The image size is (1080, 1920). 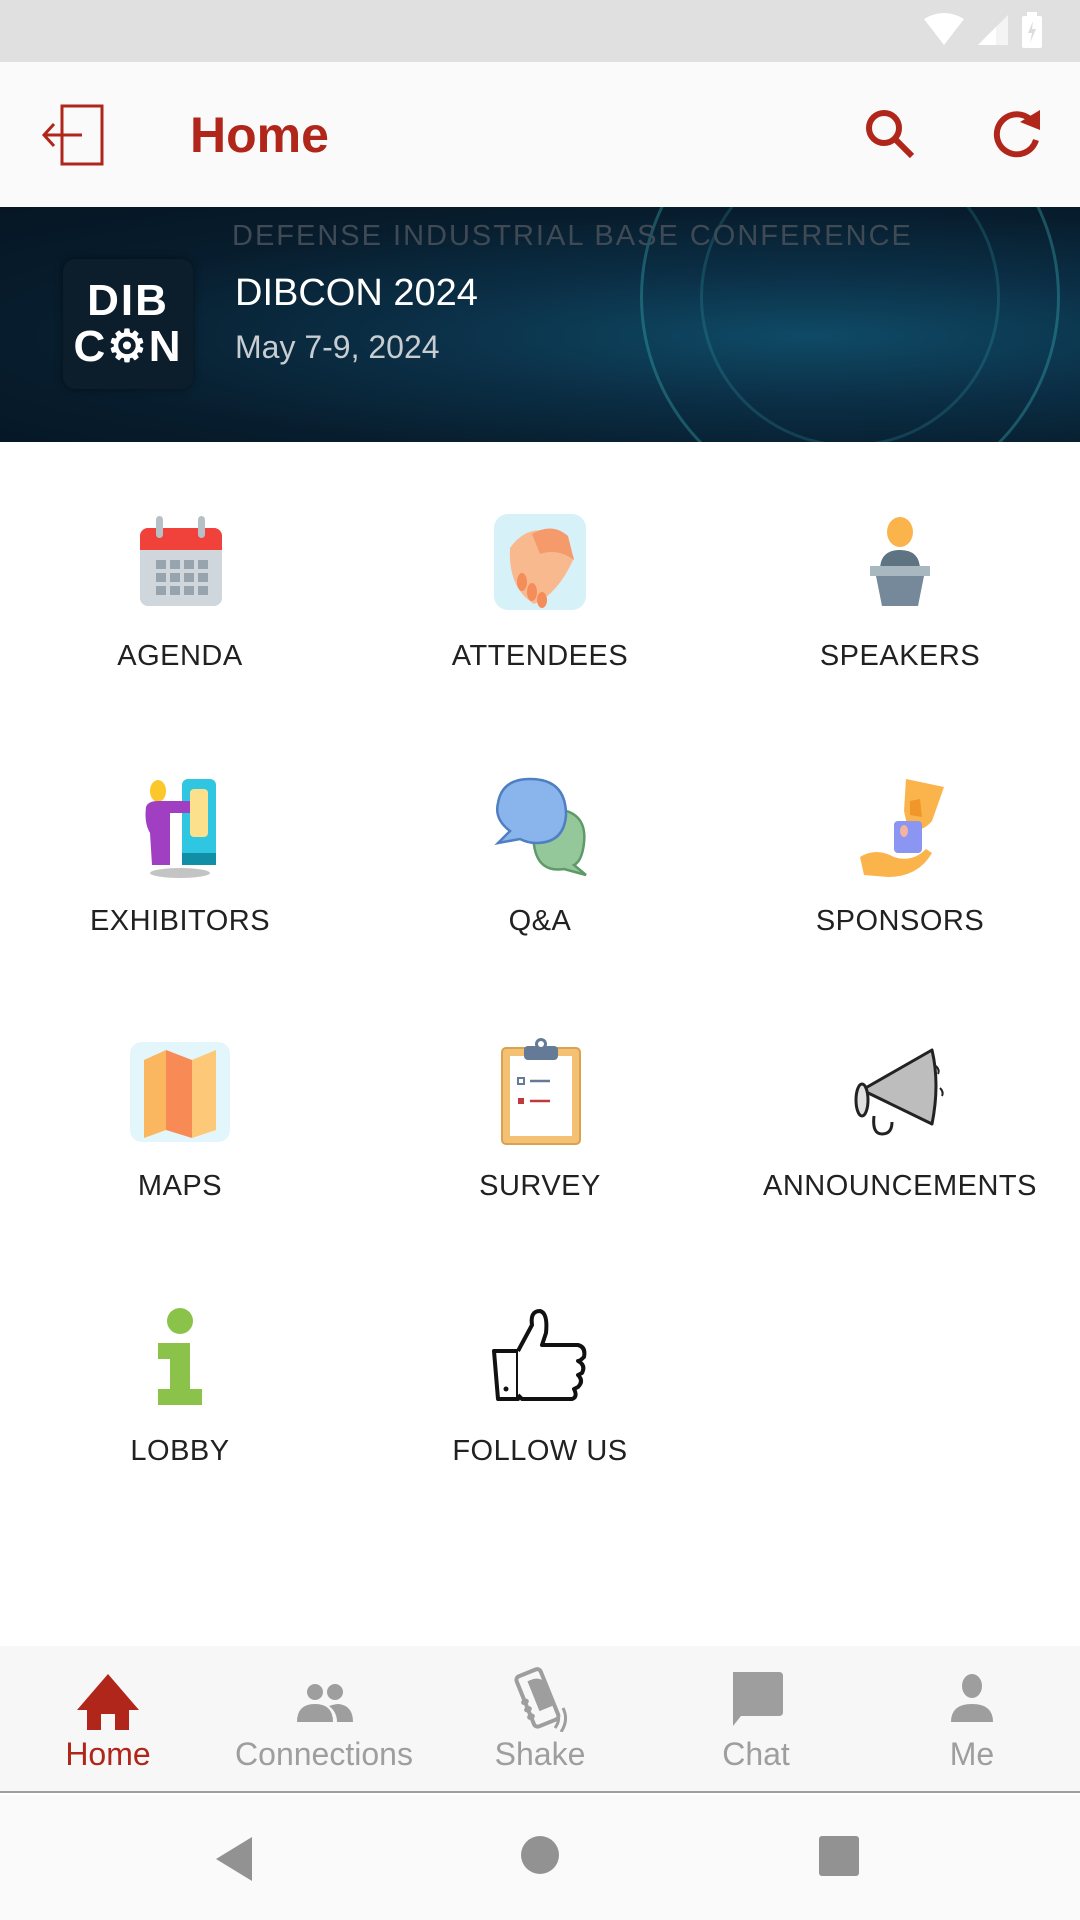 I want to click on search-icon, so click(x=890, y=134).